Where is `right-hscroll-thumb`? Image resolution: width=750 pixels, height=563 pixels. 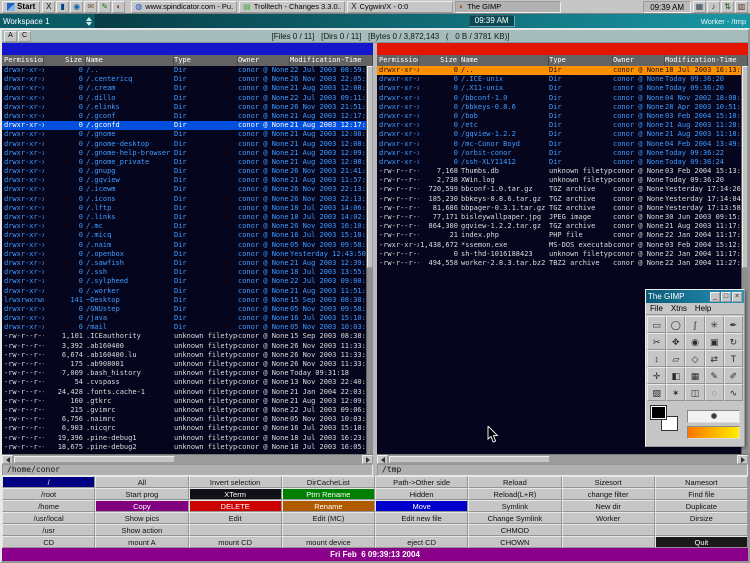
right-hscroll-thumb is located at coordinates (469, 459).